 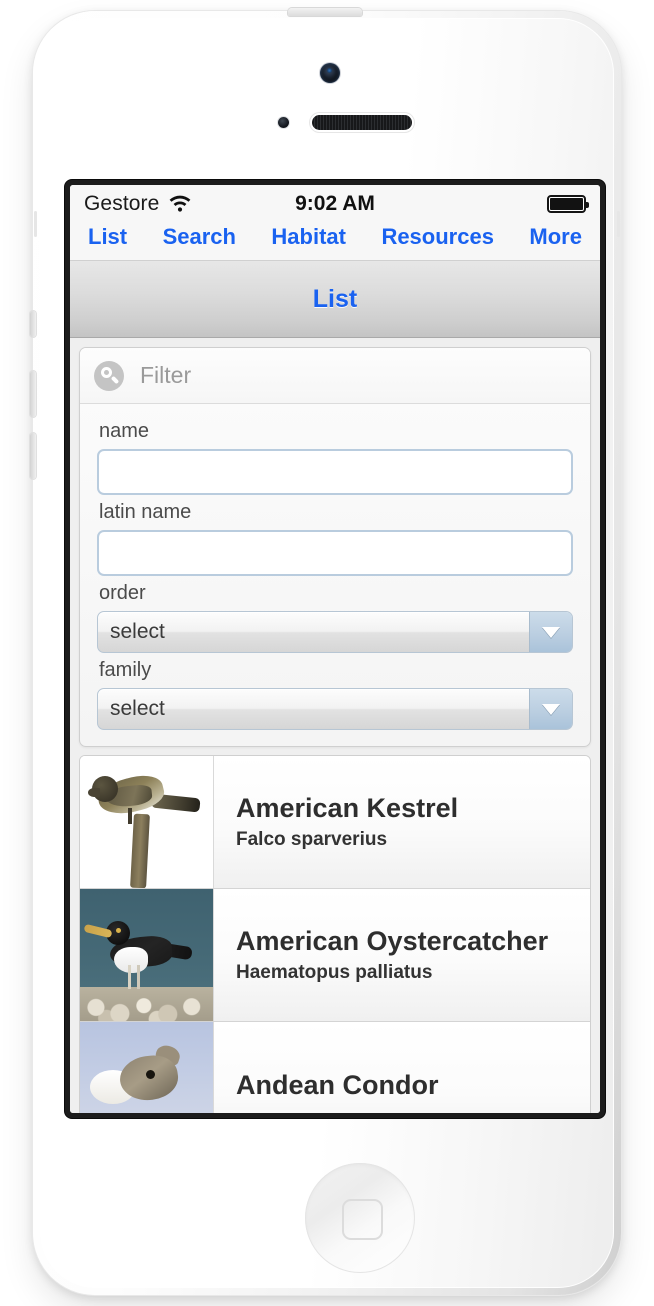 I want to click on status-bar: Gestore 9:02 AM, so click(x=335, y=204).